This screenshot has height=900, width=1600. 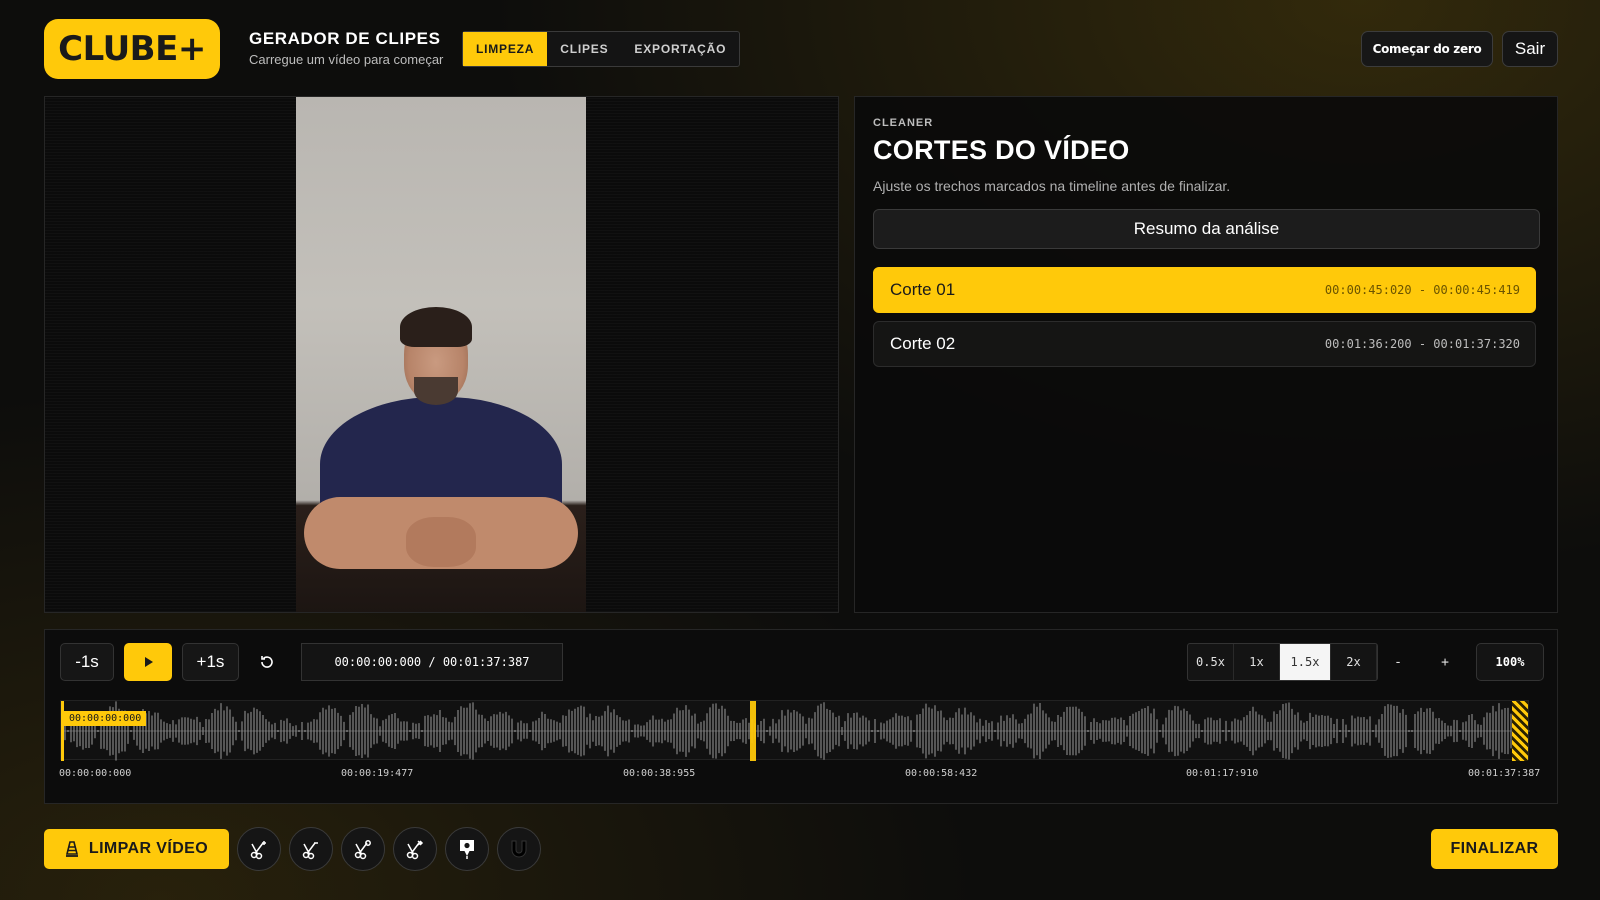 I want to click on rotate-ccw-icon, so click(x=267, y=662).